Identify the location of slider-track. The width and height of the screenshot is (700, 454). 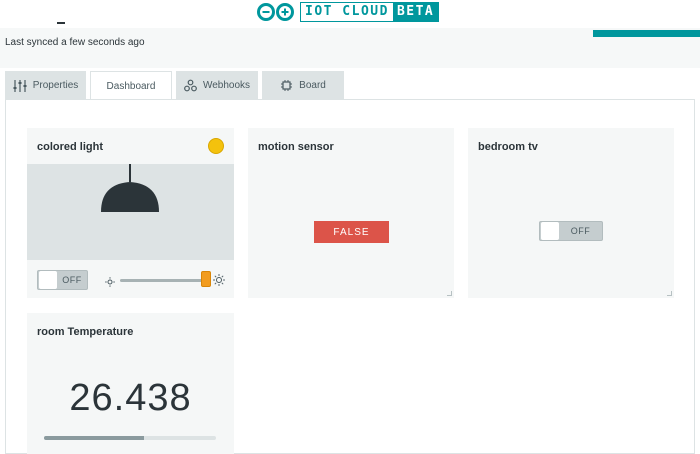
(163, 280).